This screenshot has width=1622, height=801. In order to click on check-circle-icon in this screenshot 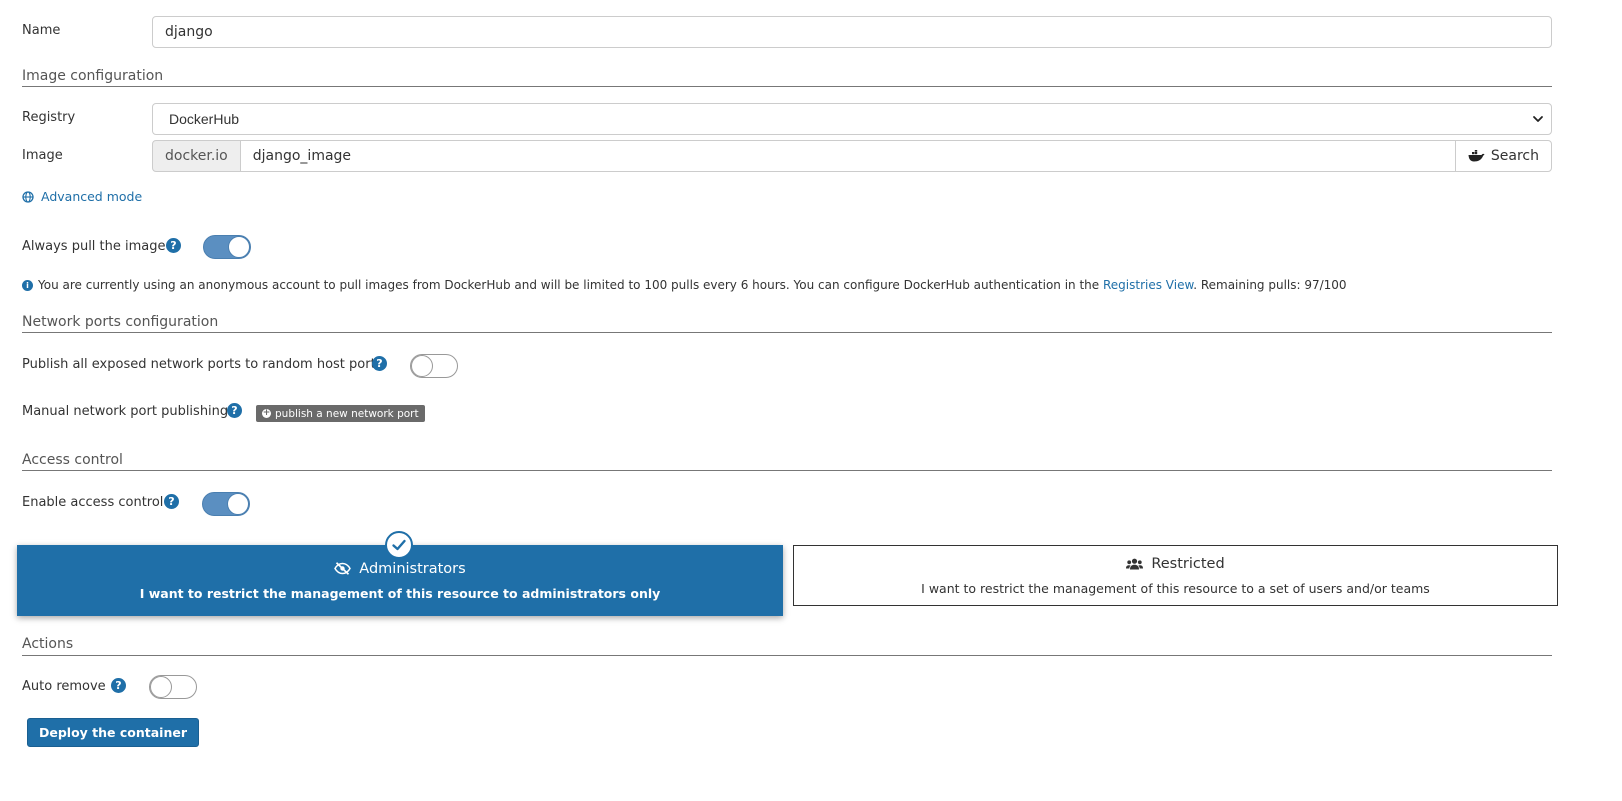, I will do `click(399, 545)`.